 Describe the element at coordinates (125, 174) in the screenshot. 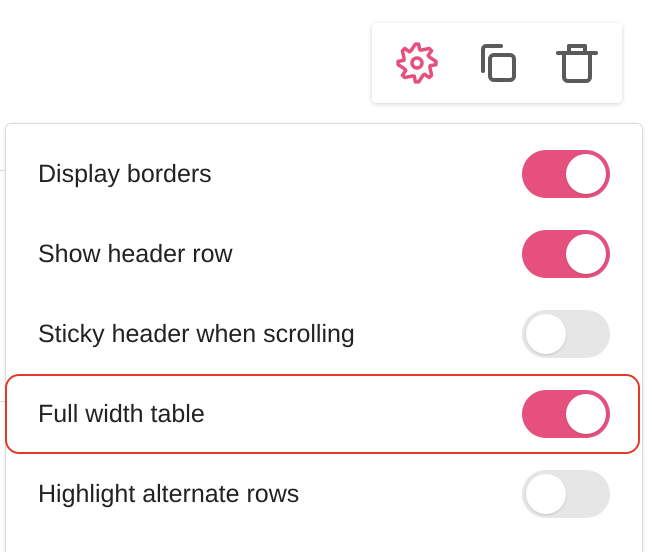

I see `option-label: Display borders` at that location.